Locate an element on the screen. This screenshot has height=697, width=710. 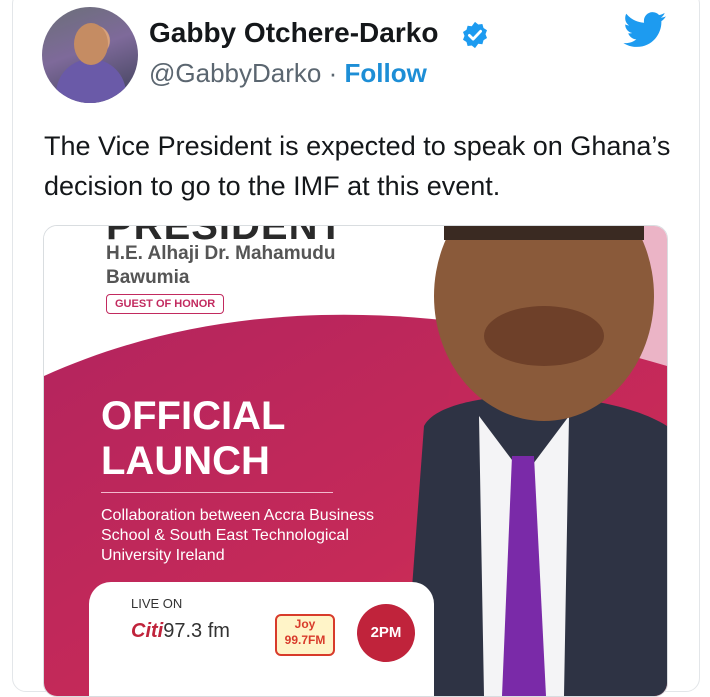
flyer-headline: OFFICIAL LAUNCH is located at coordinates (193, 438).